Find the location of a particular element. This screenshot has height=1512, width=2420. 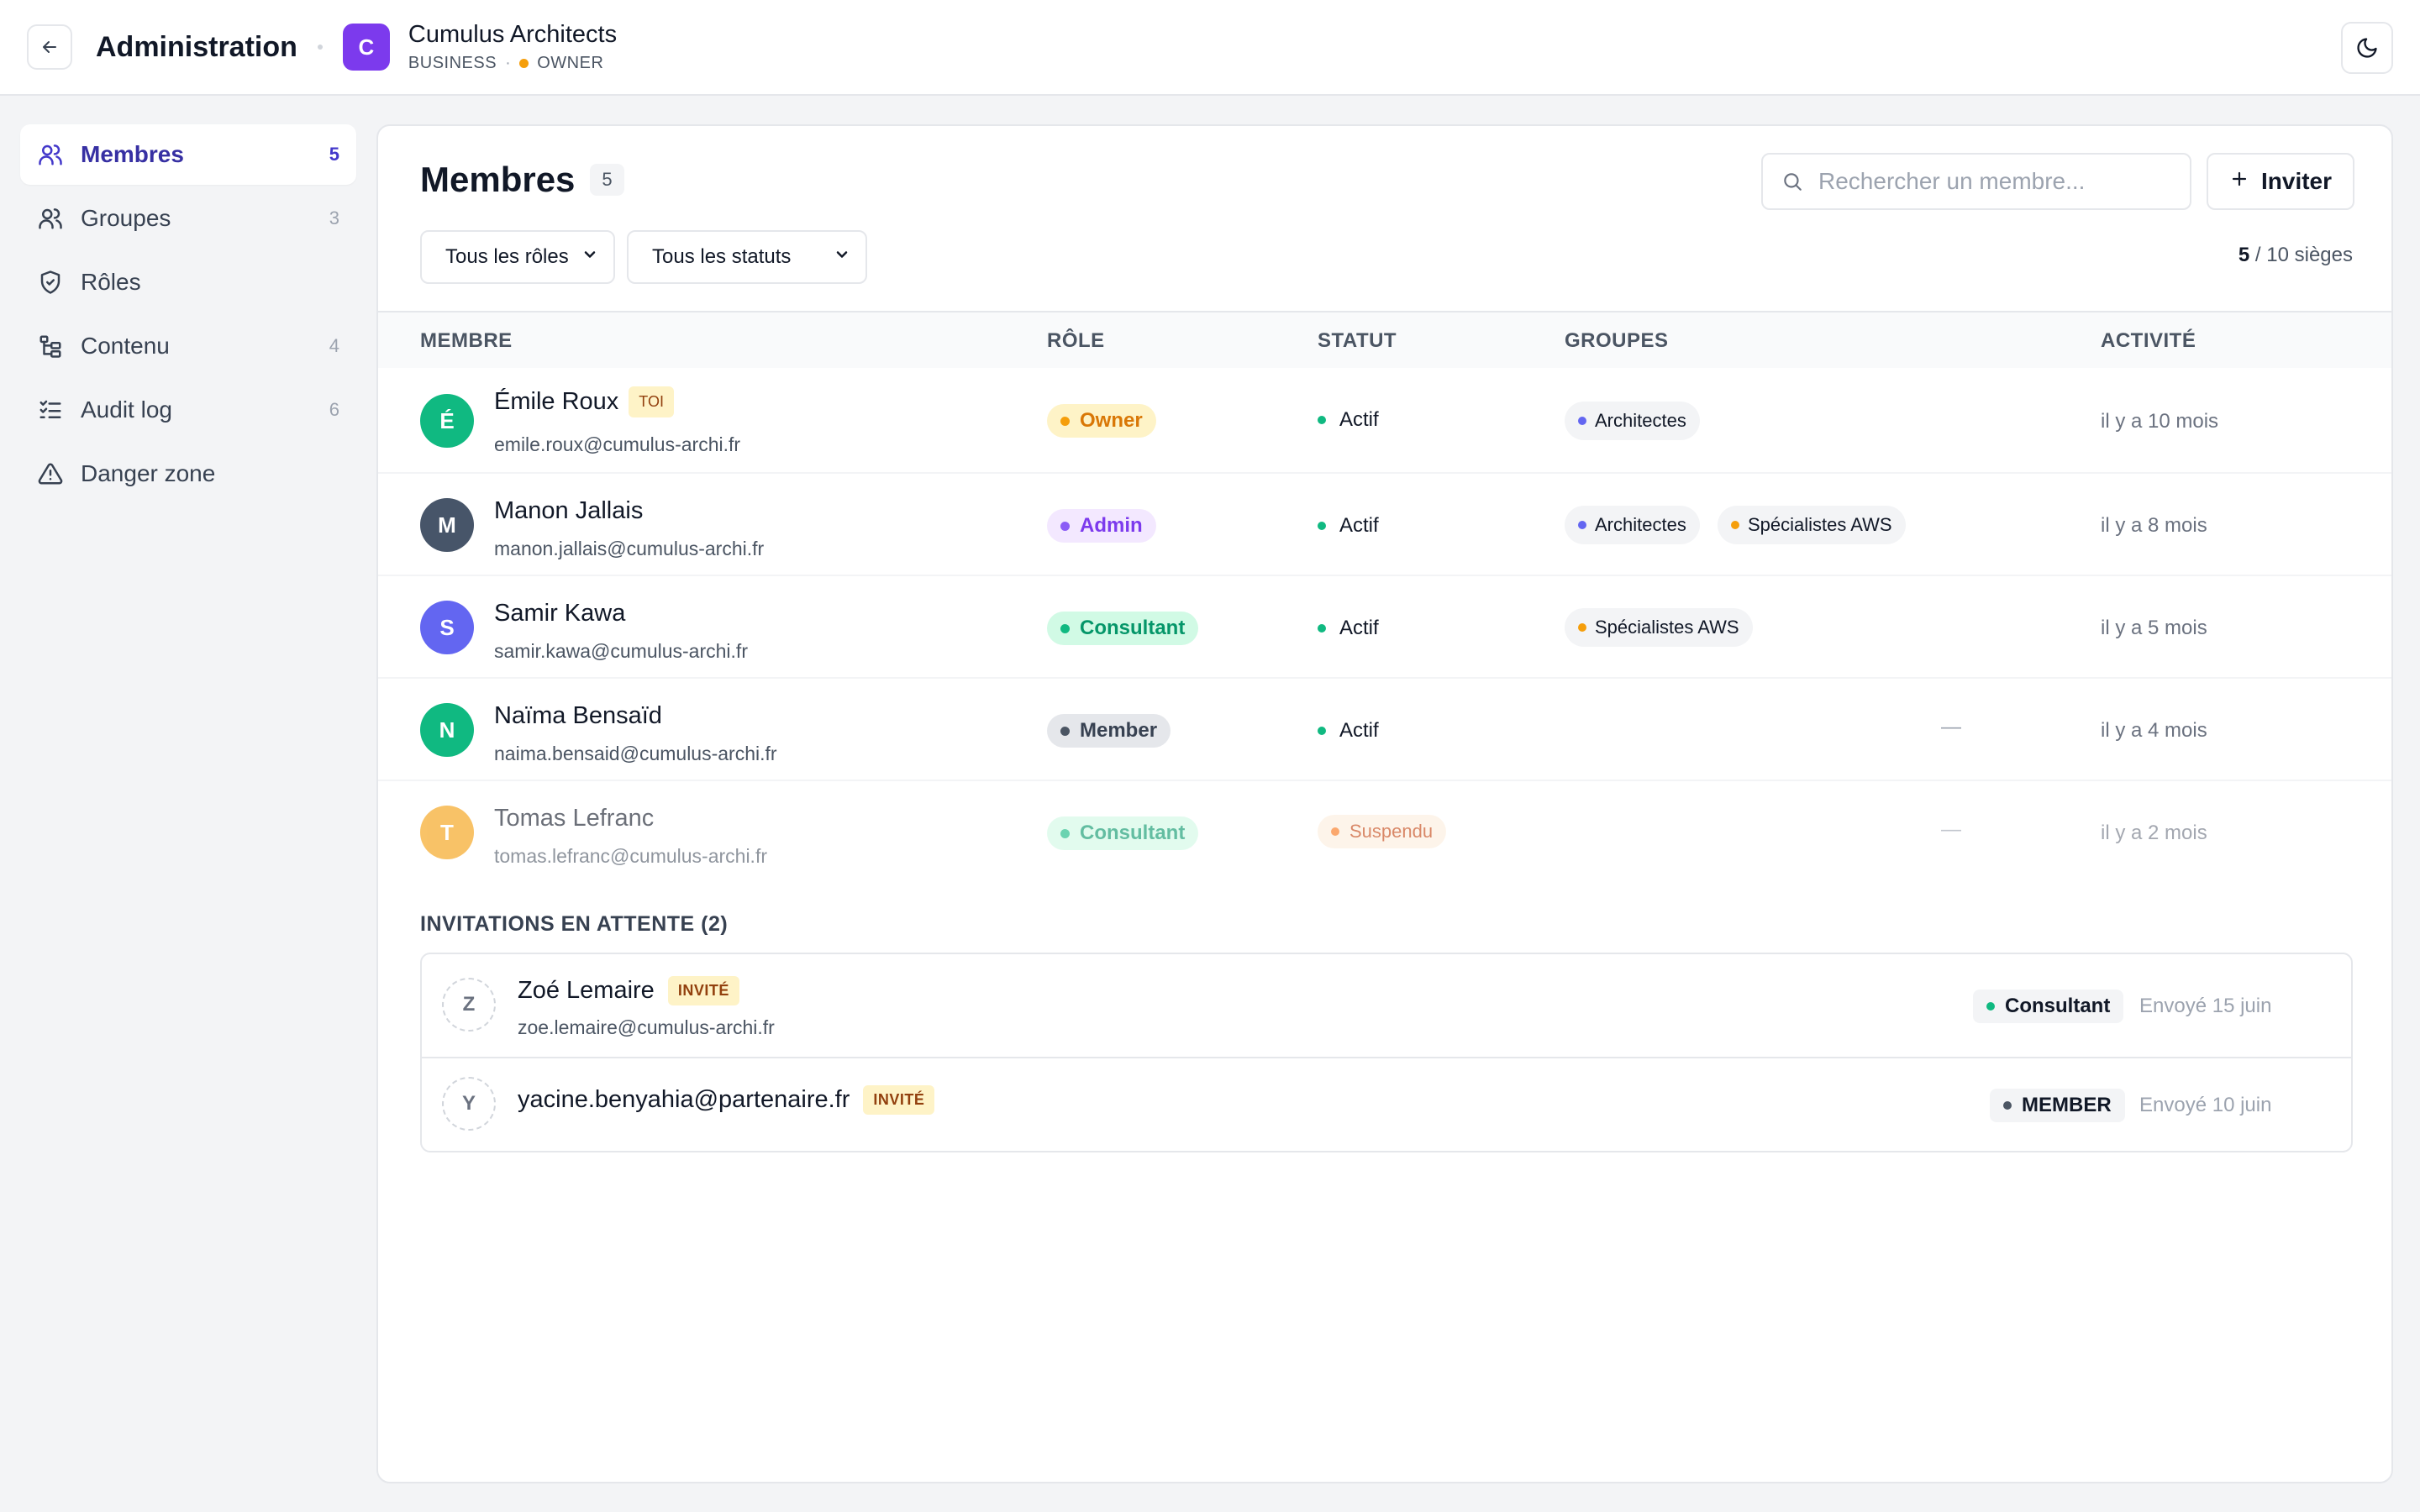

role-badge: Admin is located at coordinates (1102, 526).